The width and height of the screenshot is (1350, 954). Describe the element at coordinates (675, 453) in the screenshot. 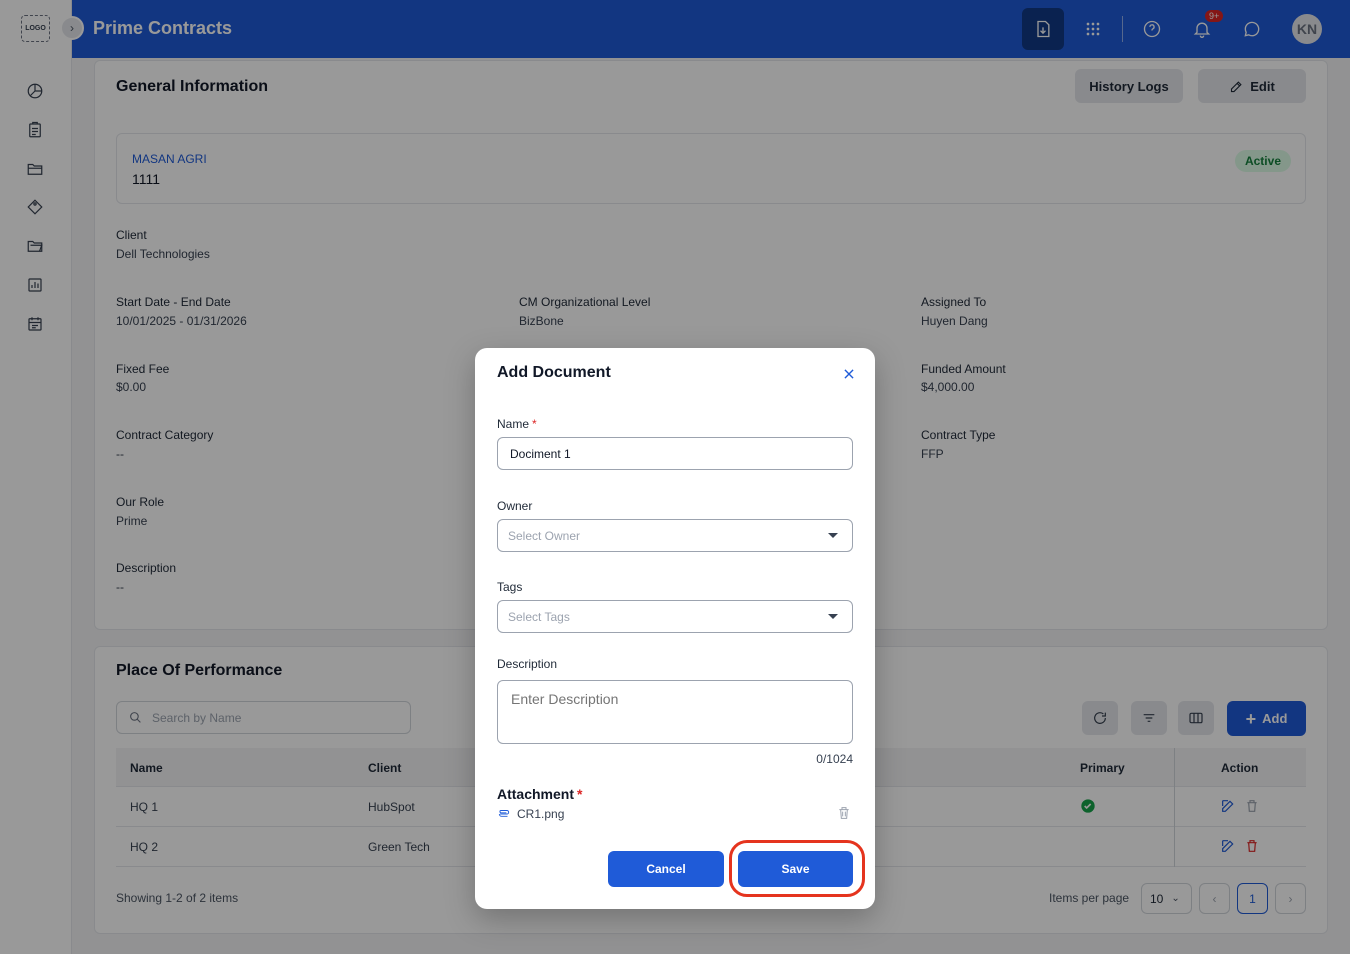

I see `name-field` at that location.